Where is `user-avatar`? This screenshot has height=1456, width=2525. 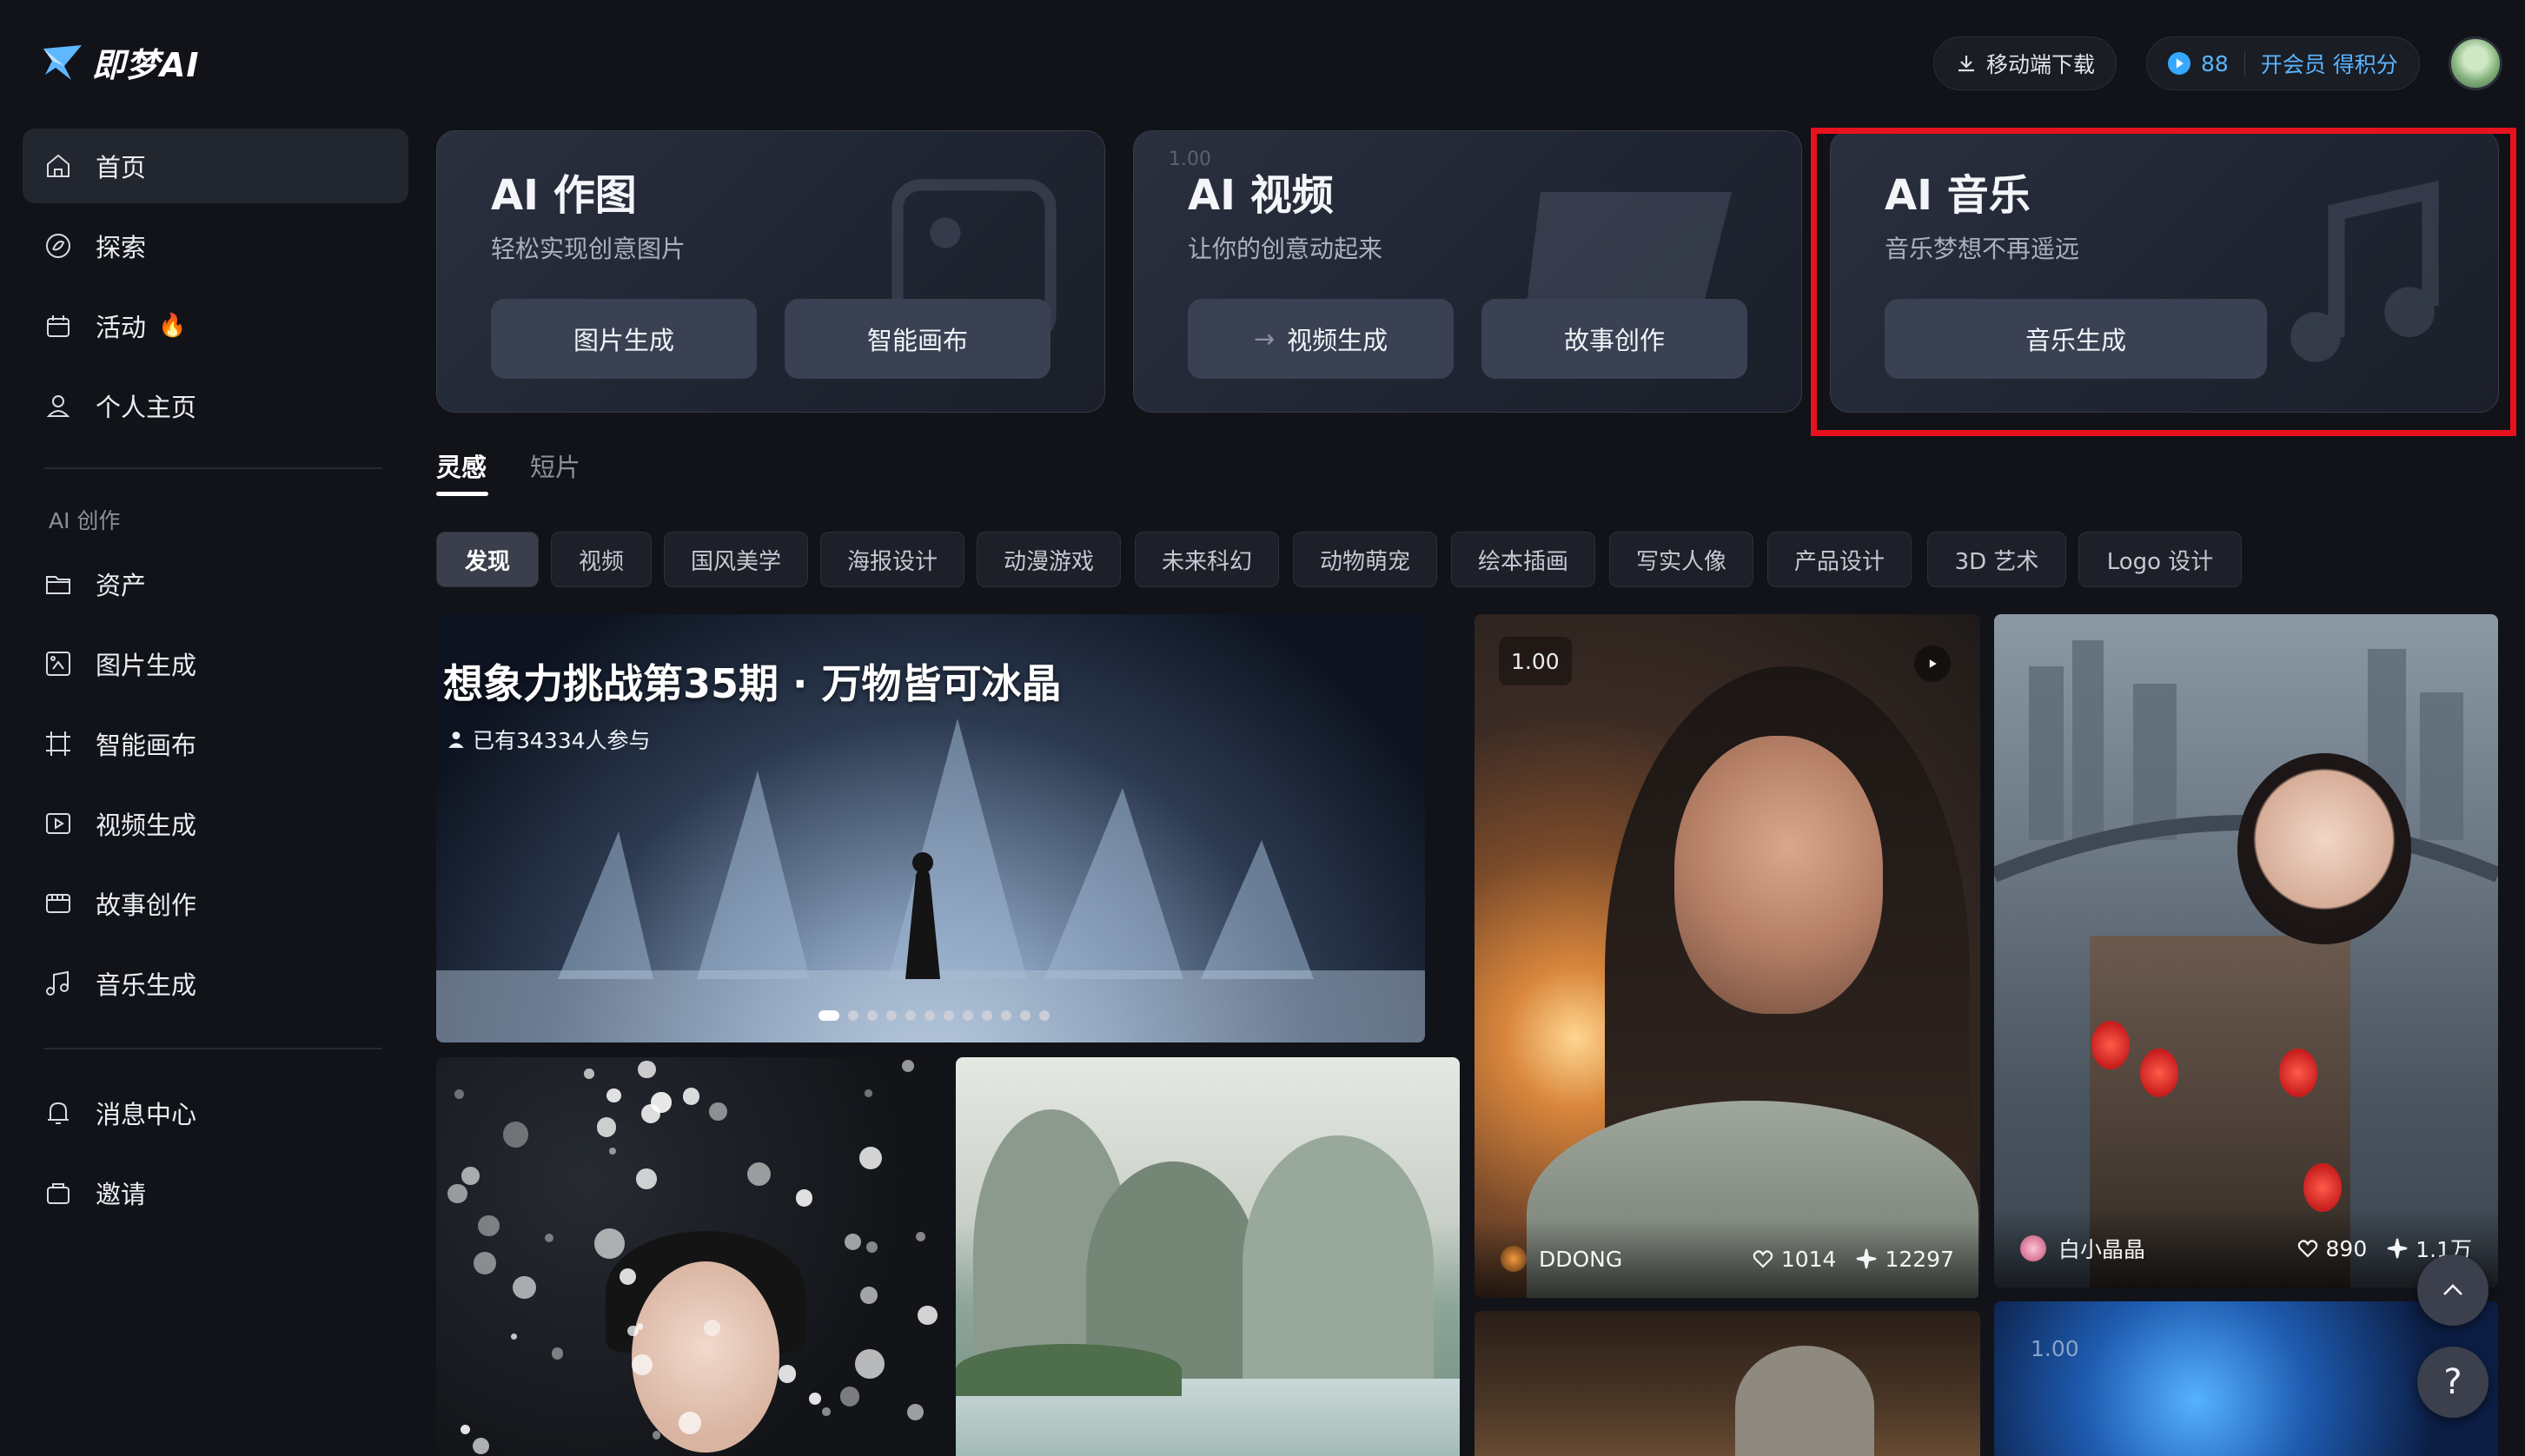 user-avatar is located at coordinates (2475, 63).